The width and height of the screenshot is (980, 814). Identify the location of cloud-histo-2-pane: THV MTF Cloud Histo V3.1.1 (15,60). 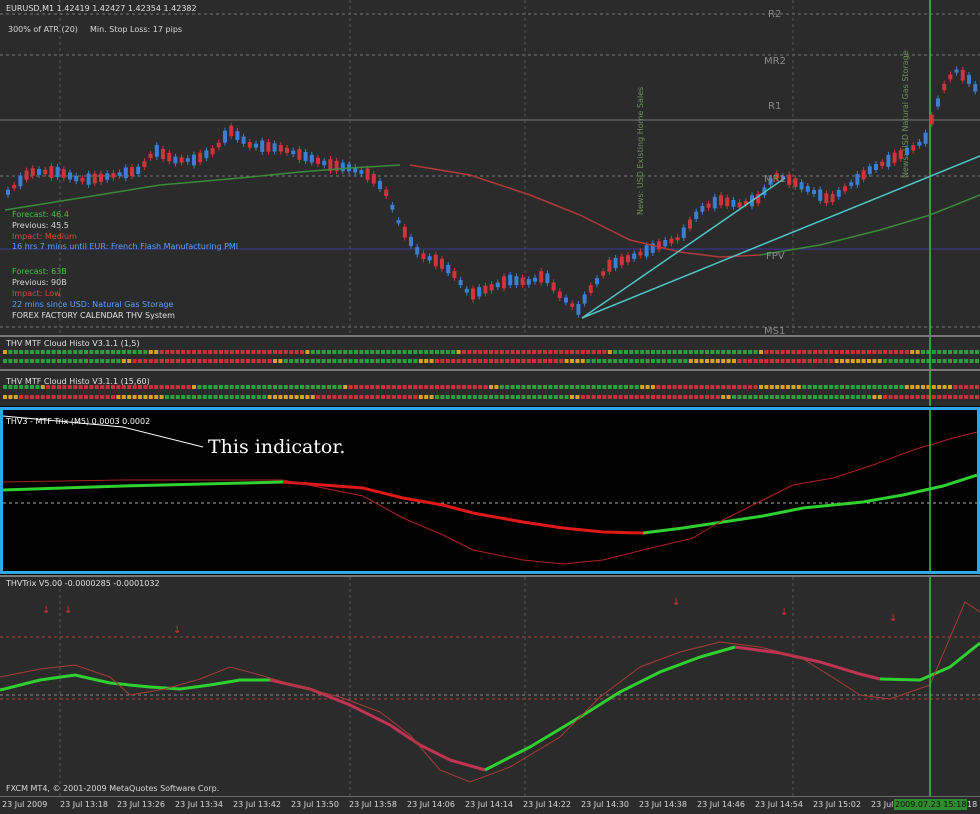
(490, 388).